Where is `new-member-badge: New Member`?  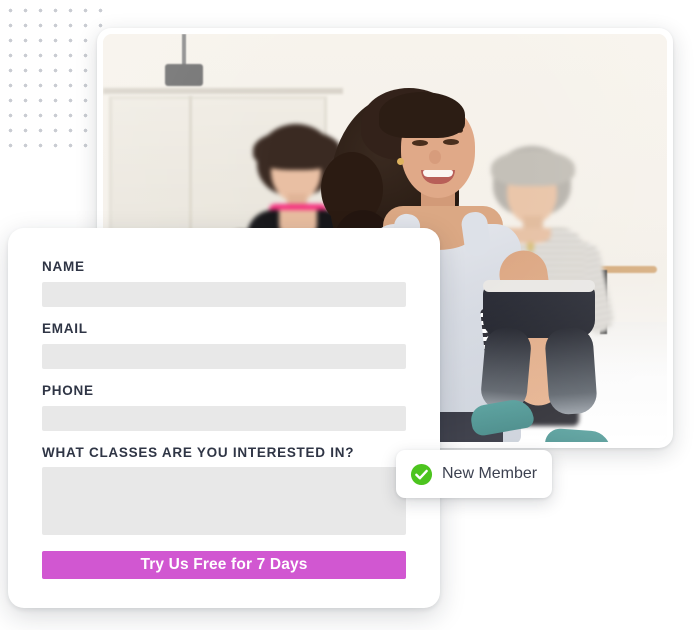 new-member-badge: New Member is located at coordinates (474, 474).